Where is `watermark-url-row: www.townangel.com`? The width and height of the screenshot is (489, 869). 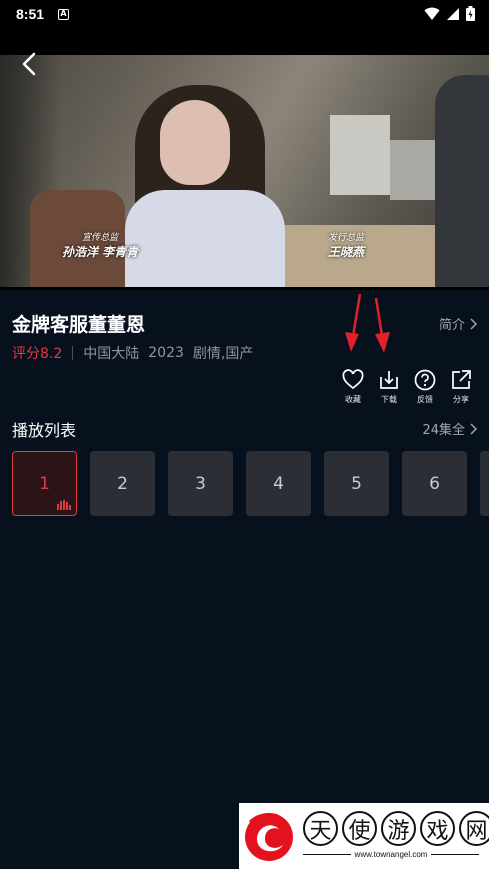 watermark-url-row: www.townangel.com is located at coordinates (391, 854).